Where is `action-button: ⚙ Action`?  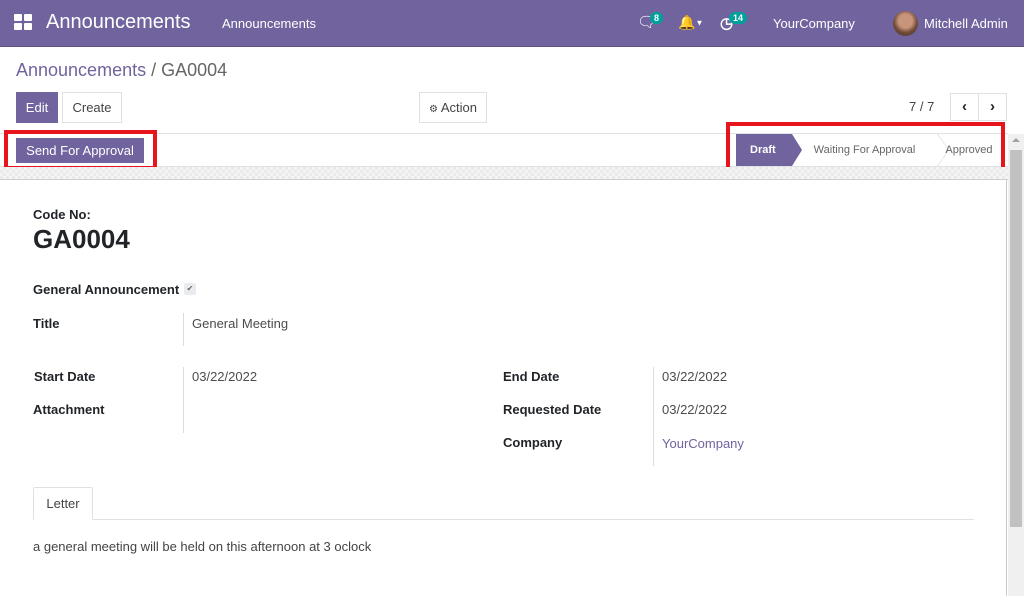 action-button: ⚙ Action is located at coordinates (453, 107).